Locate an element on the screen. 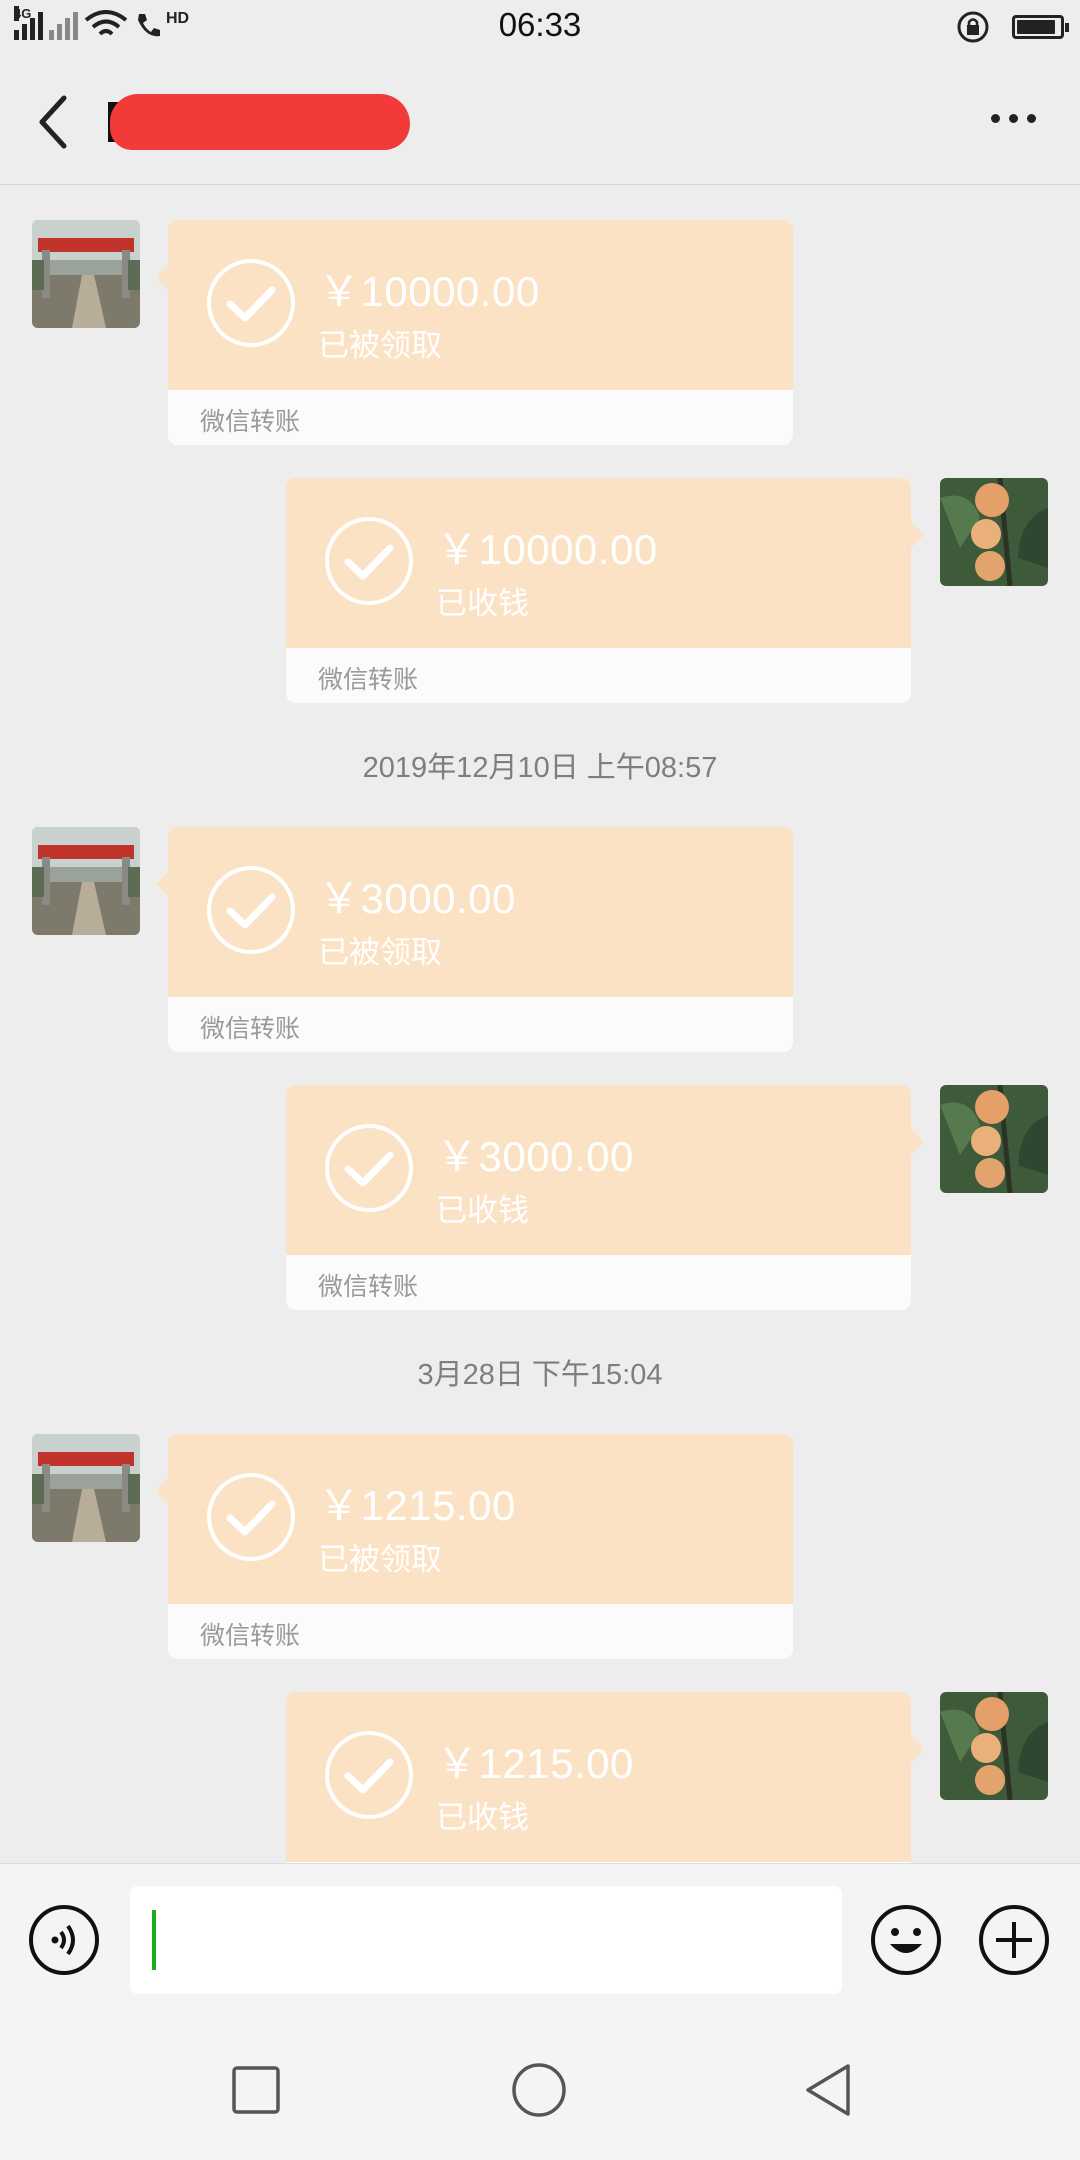 The width and height of the screenshot is (1080, 2160). transfer-bubble: ￥1215.00 已被领取微信转账 is located at coordinates (480, 1546).